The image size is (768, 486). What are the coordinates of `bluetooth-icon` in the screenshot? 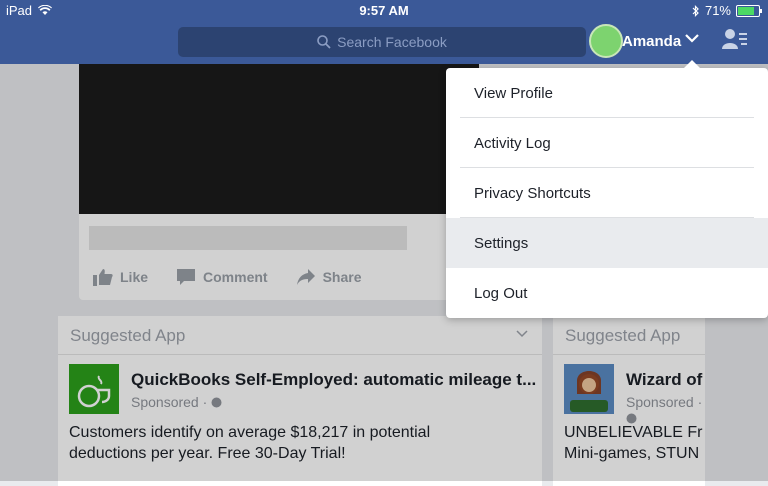 It's located at (695, 10).